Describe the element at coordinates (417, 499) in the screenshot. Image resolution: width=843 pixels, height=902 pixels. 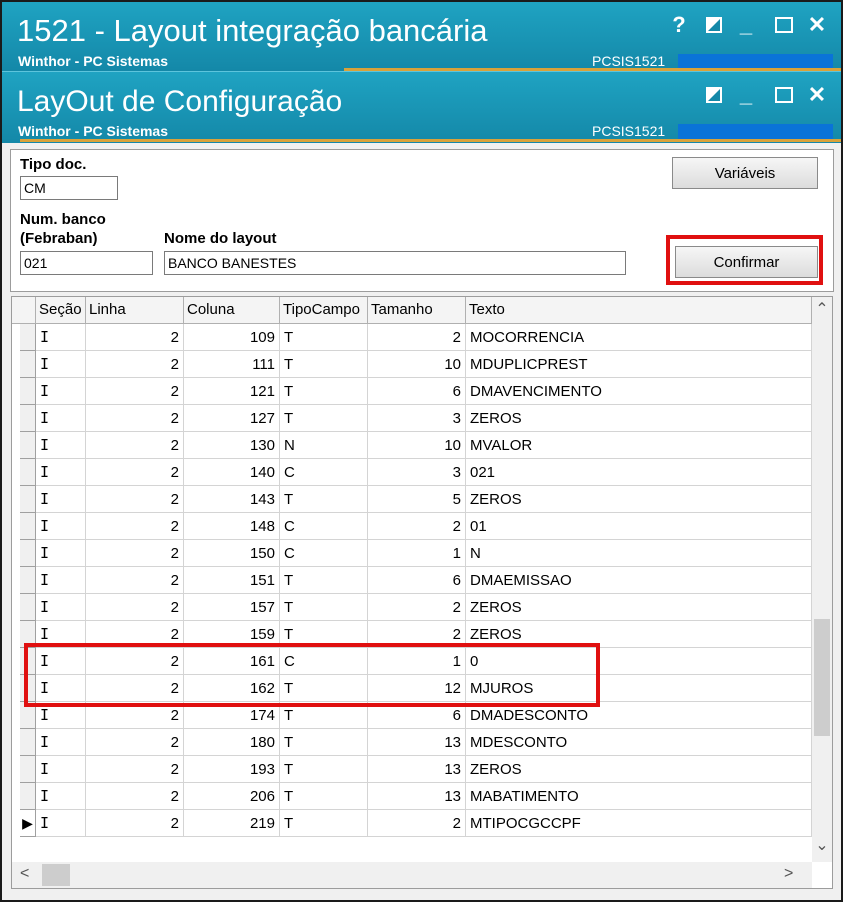
I see `cell-tamanho: 5` at that location.